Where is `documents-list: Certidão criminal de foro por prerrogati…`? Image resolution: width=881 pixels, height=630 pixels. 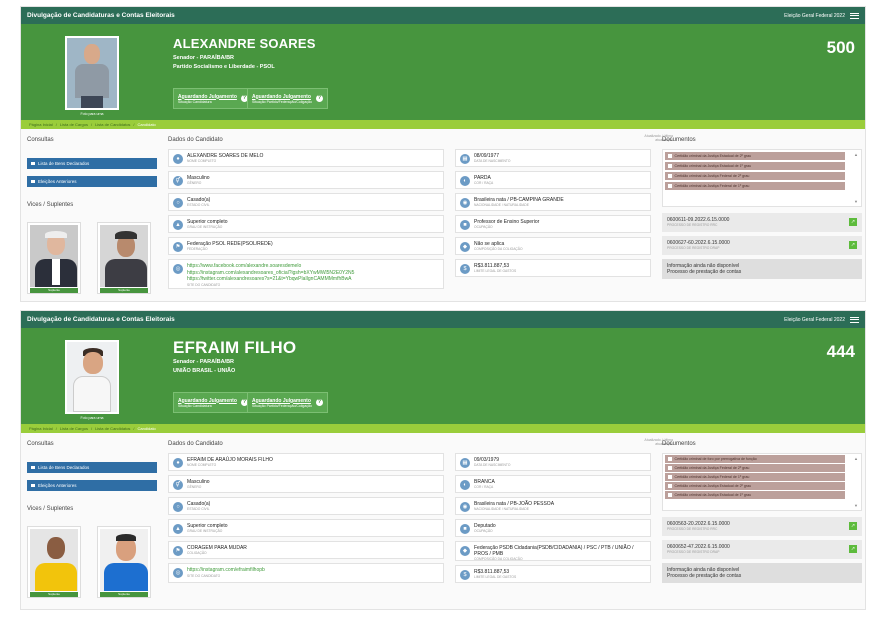
documents-list: Certidão criminal de foro por prerrogati… is located at coordinates (762, 482).